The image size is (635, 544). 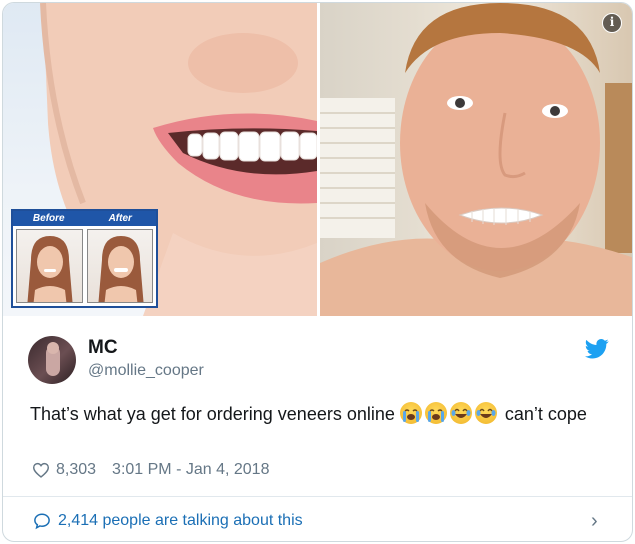 What do you see at coordinates (103, 348) in the screenshot?
I see `display-name: MC` at bounding box center [103, 348].